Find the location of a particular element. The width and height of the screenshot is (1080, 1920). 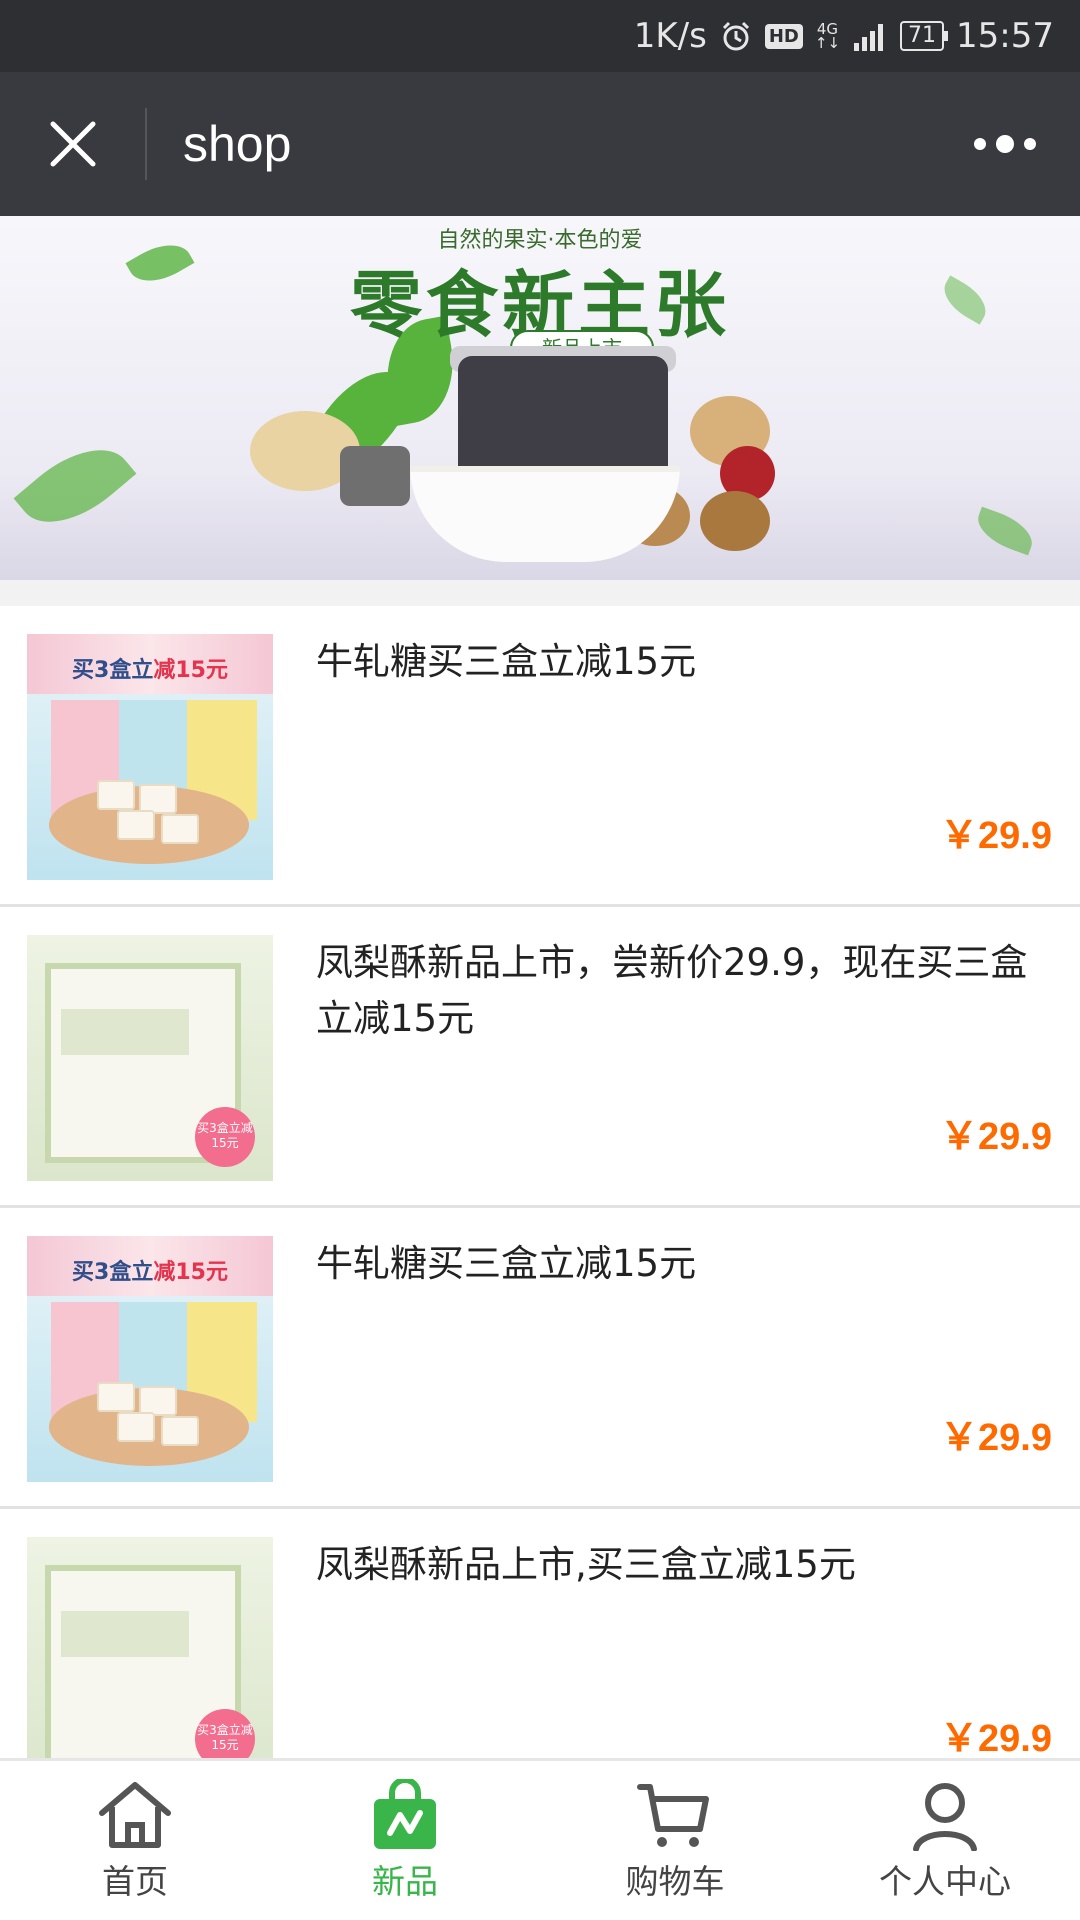

image-promo-badge: 买3盒立减15元 is located at coordinates (225, 1137).